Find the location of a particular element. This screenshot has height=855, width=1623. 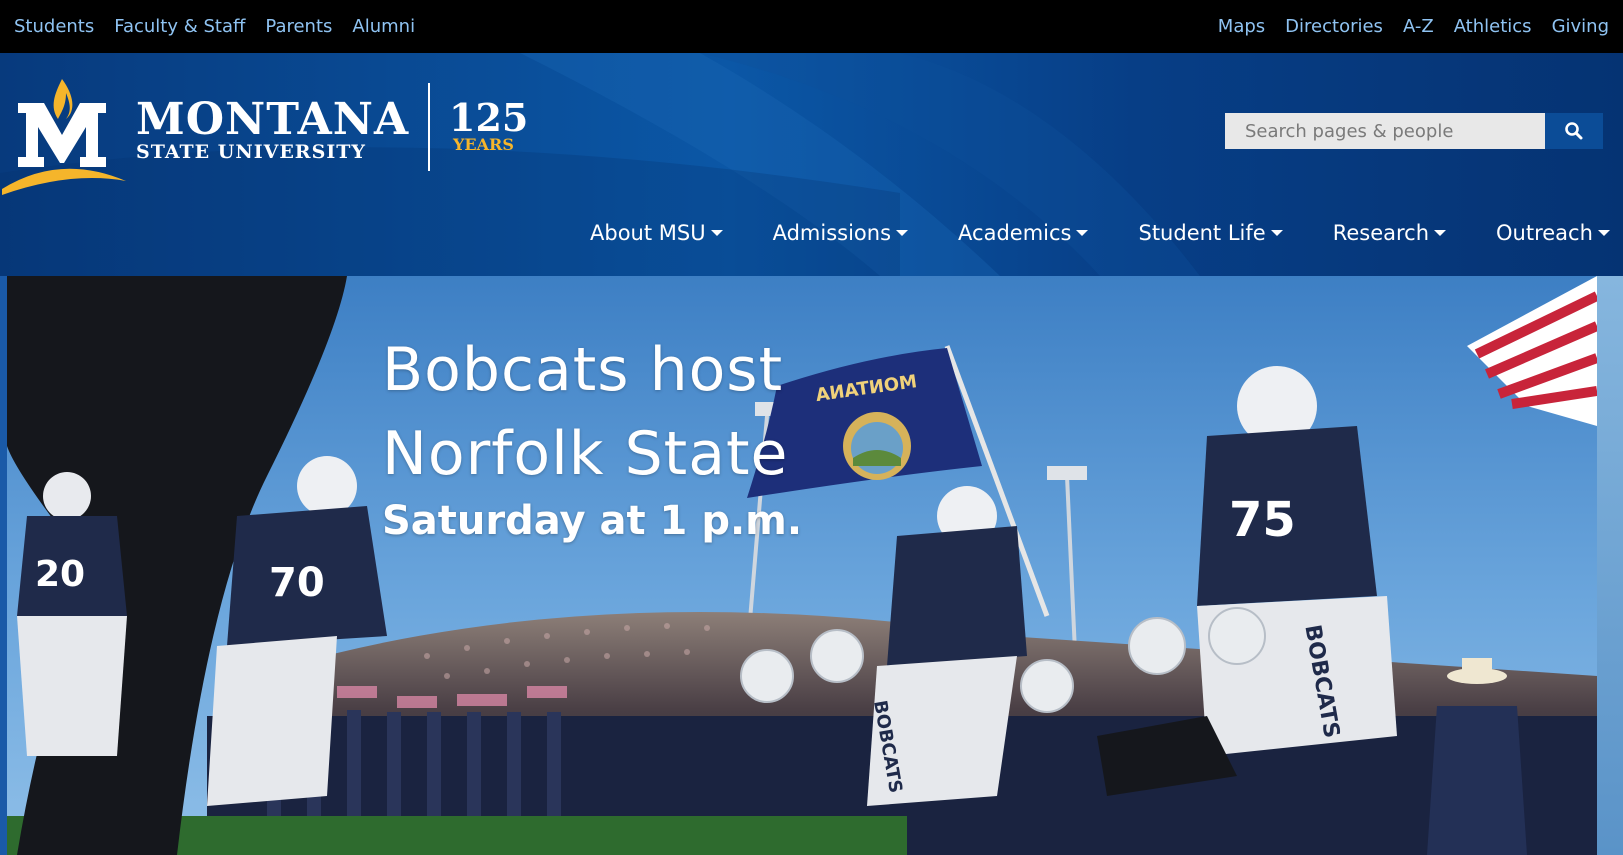

anniversary-number: 125 is located at coordinates (489, 117).